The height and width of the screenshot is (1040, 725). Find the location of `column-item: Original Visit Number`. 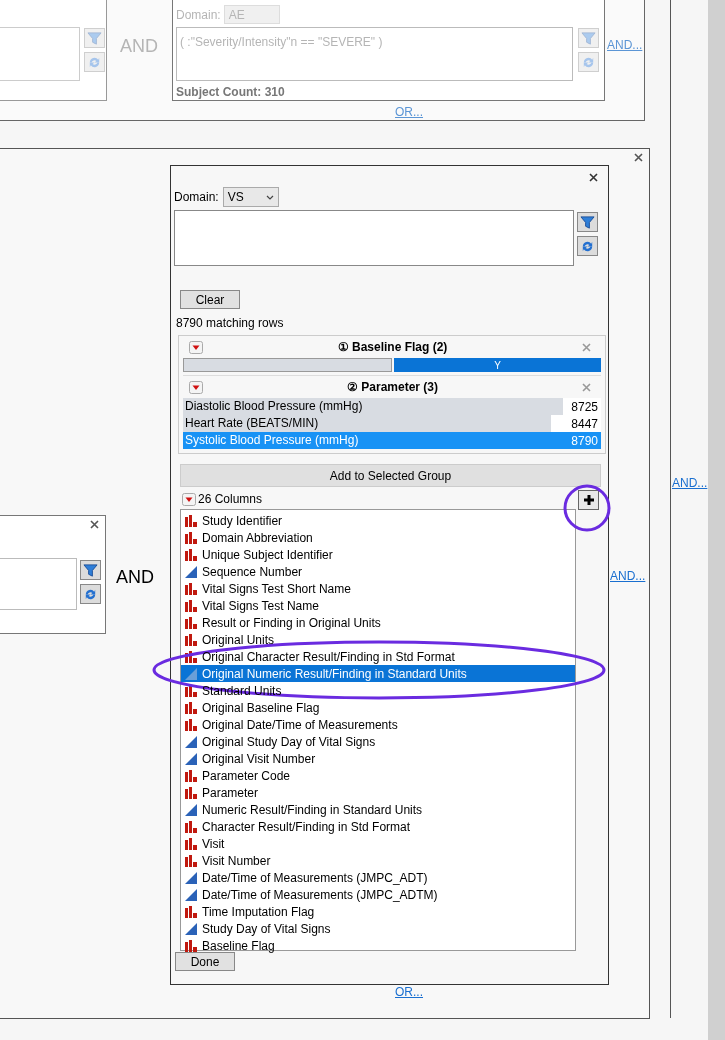

column-item: Original Visit Number is located at coordinates (378, 758).